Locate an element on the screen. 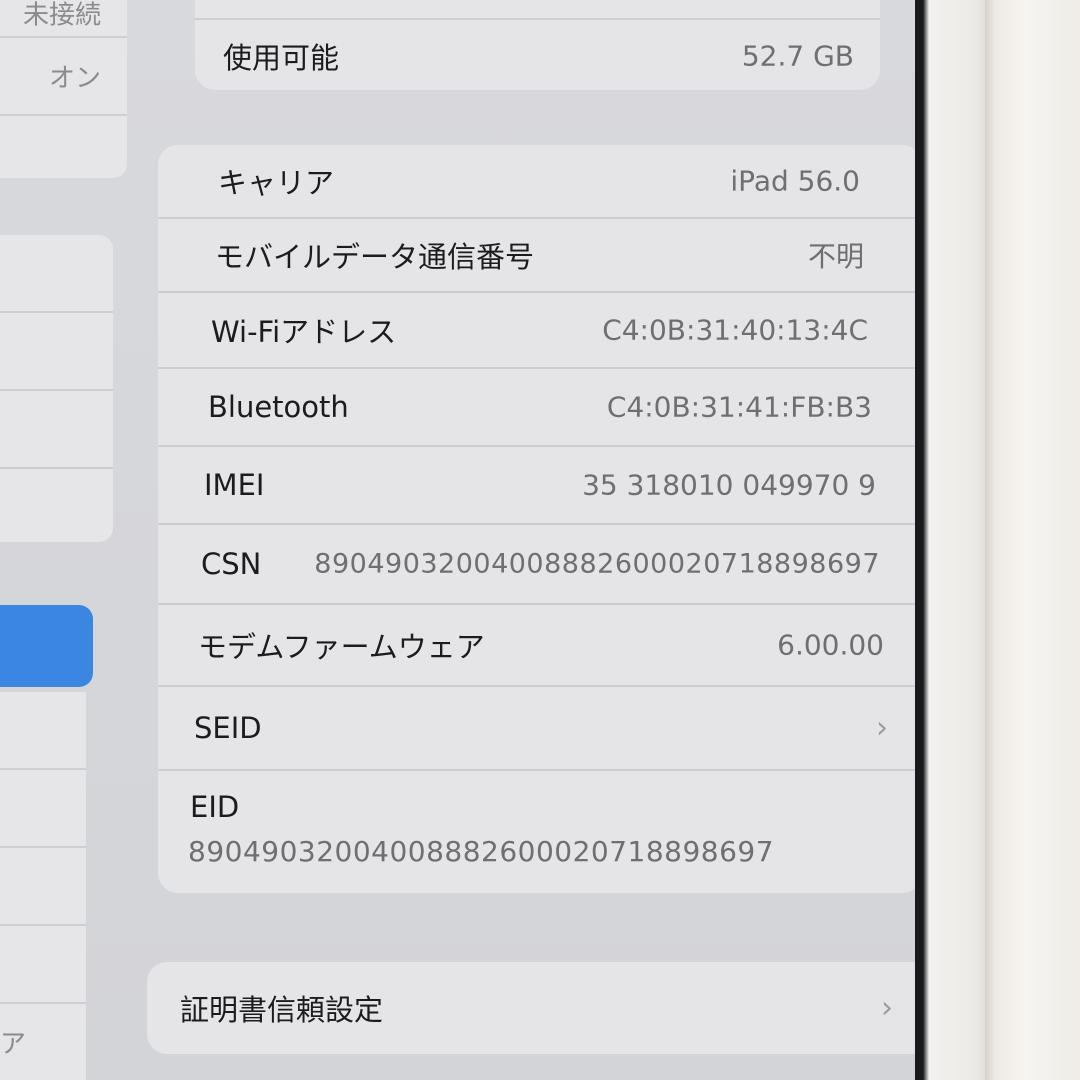  modem-firmware-value: 6.00.00 is located at coordinates (830, 645).